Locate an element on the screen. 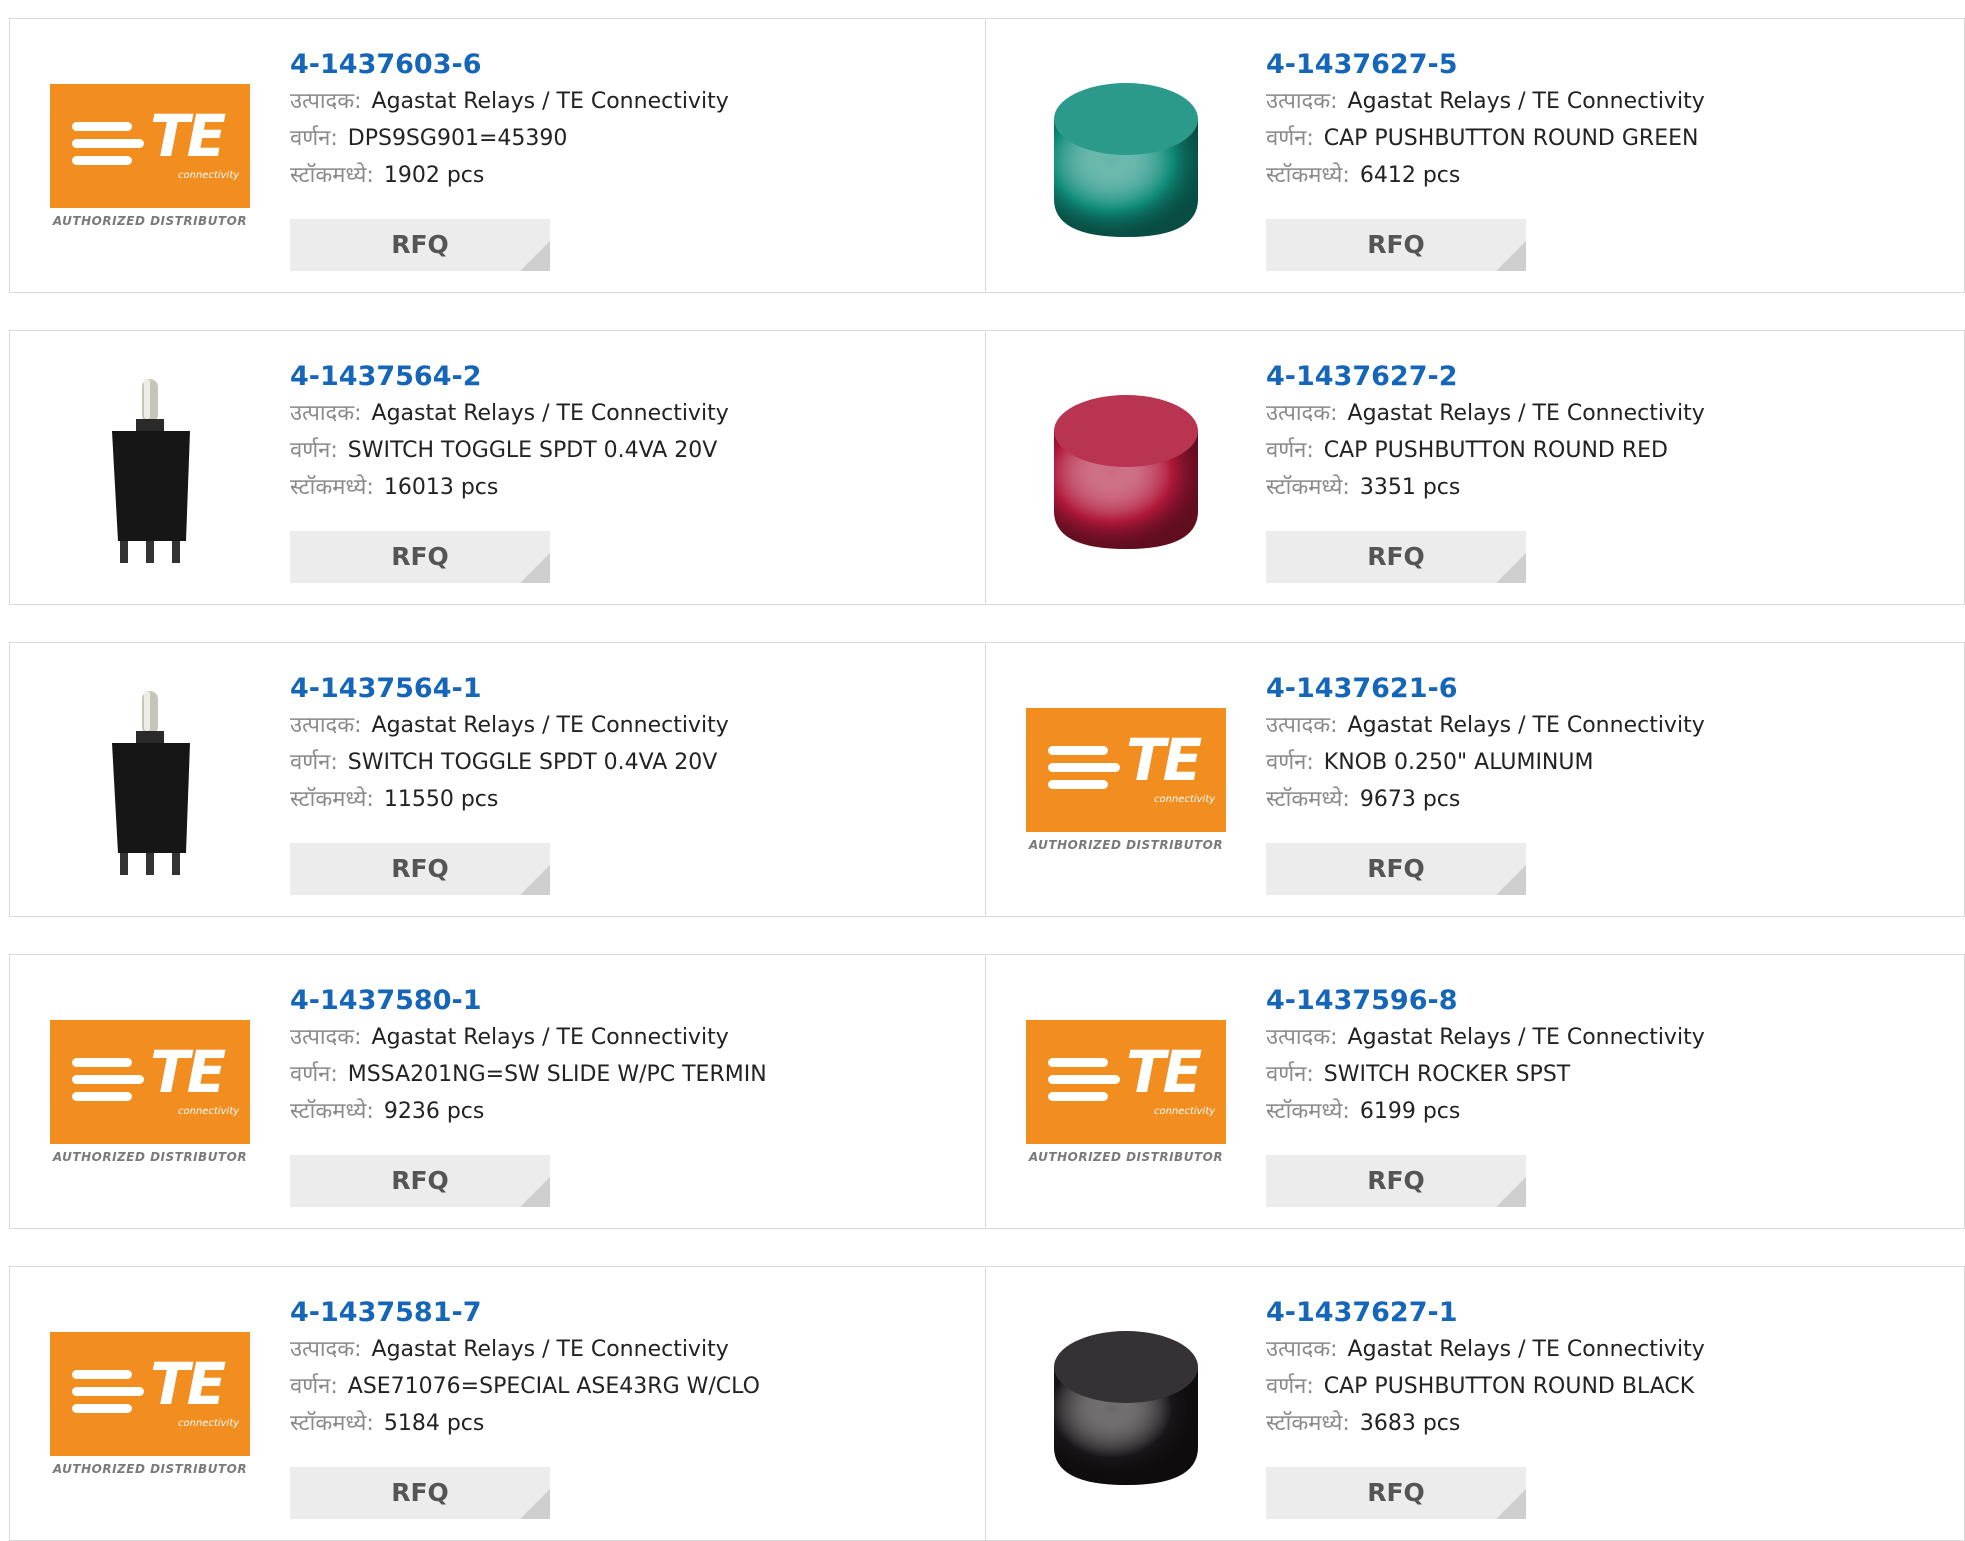 This screenshot has width=1965, height=1541. description-line: वर्णन: ASE71076=SPECIAL ASE43RG W/CLO is located at coordinates (525, 1386).